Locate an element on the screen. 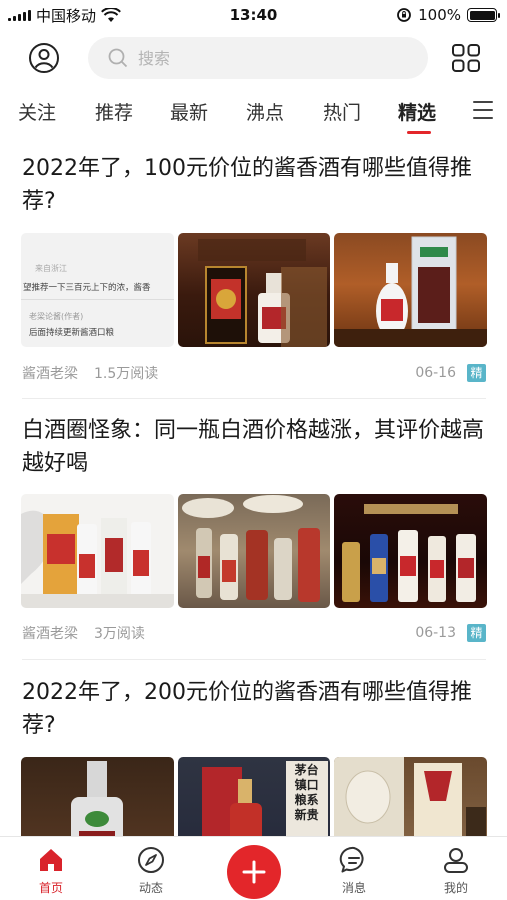  create-post-button is located at coordinates (254, 872).